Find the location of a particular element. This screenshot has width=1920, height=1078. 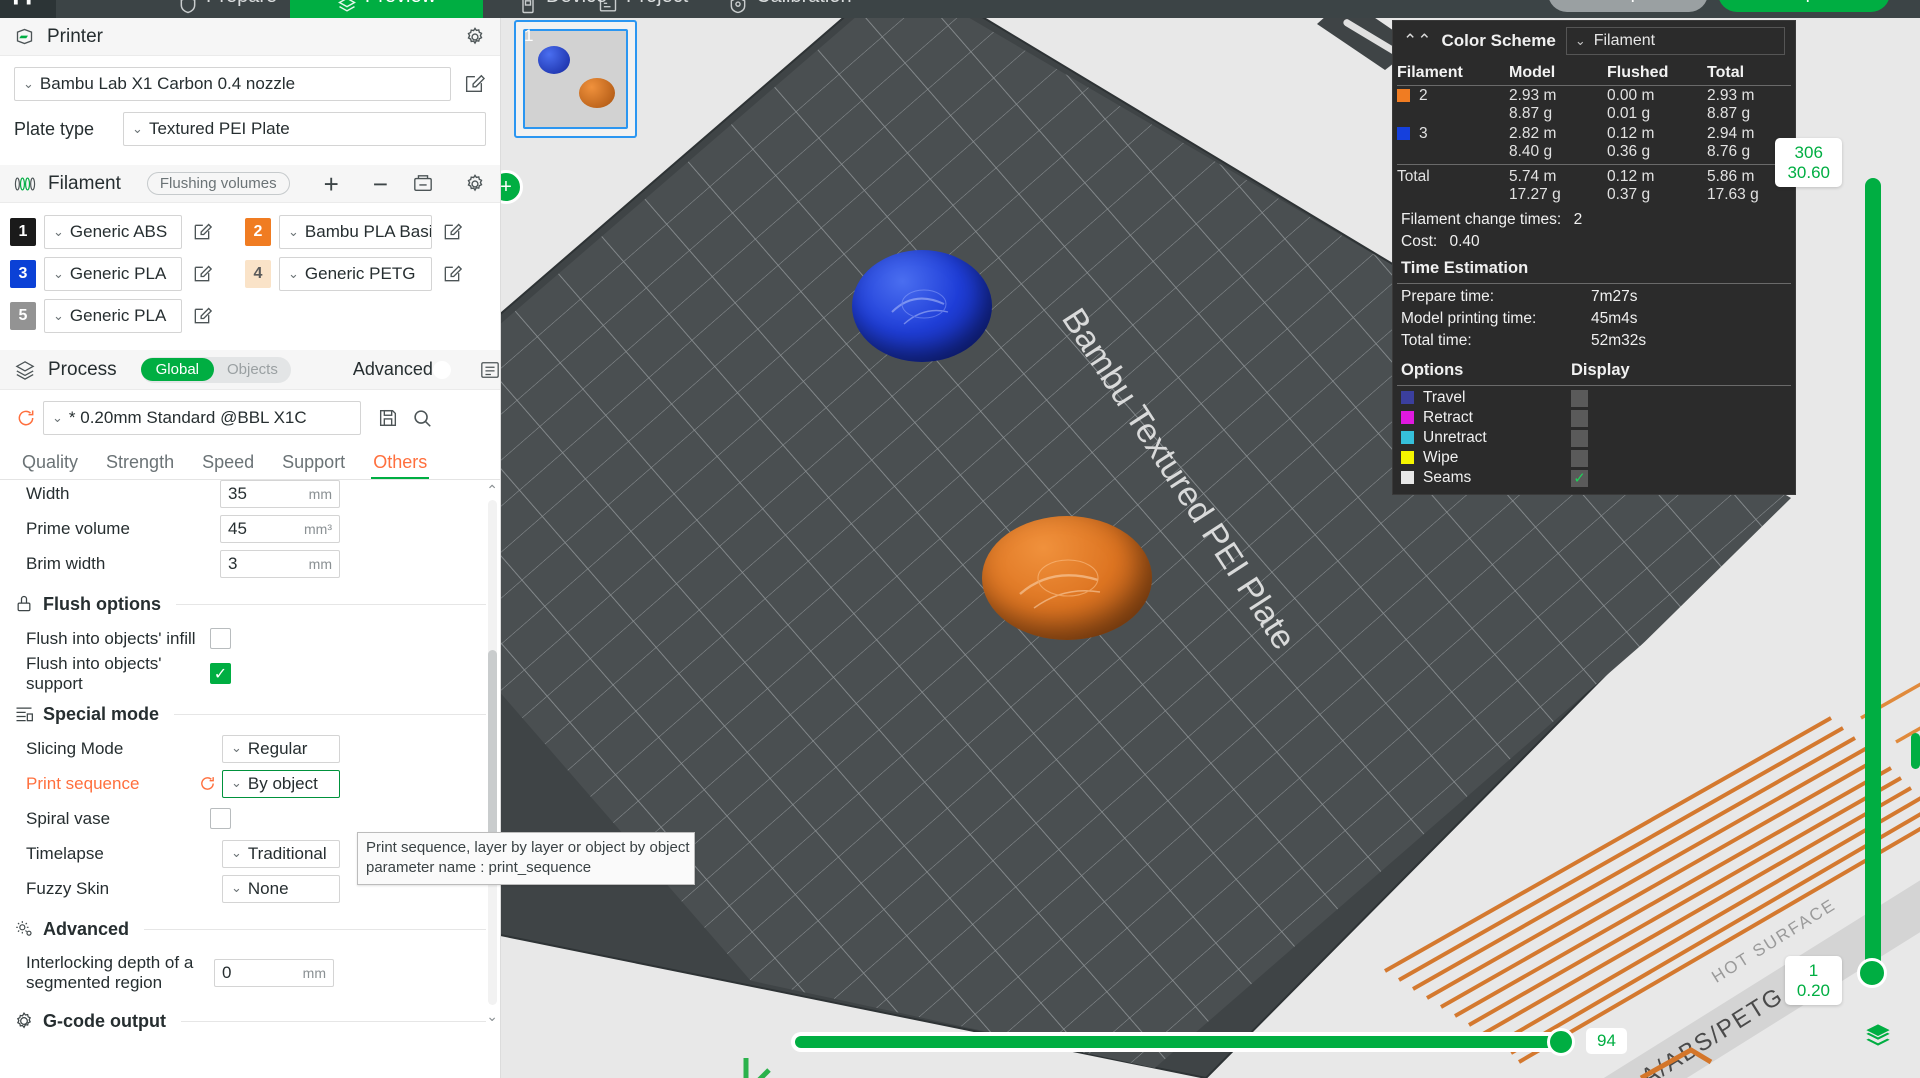

reset-preset-icon is located at coordinates (26, 418).